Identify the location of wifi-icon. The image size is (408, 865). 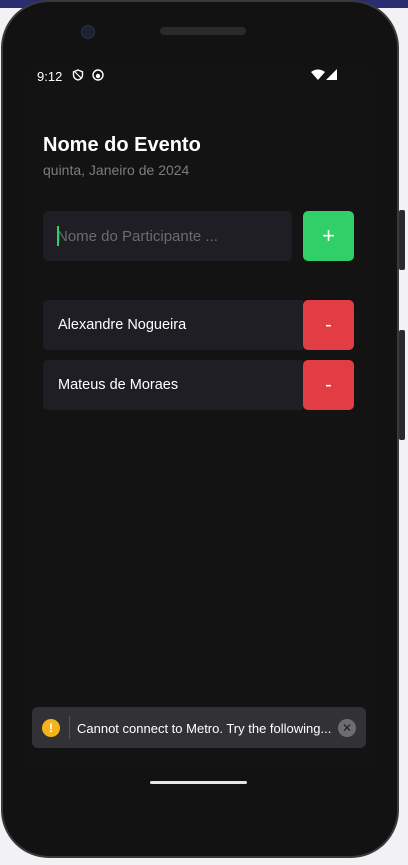
(318, 76).